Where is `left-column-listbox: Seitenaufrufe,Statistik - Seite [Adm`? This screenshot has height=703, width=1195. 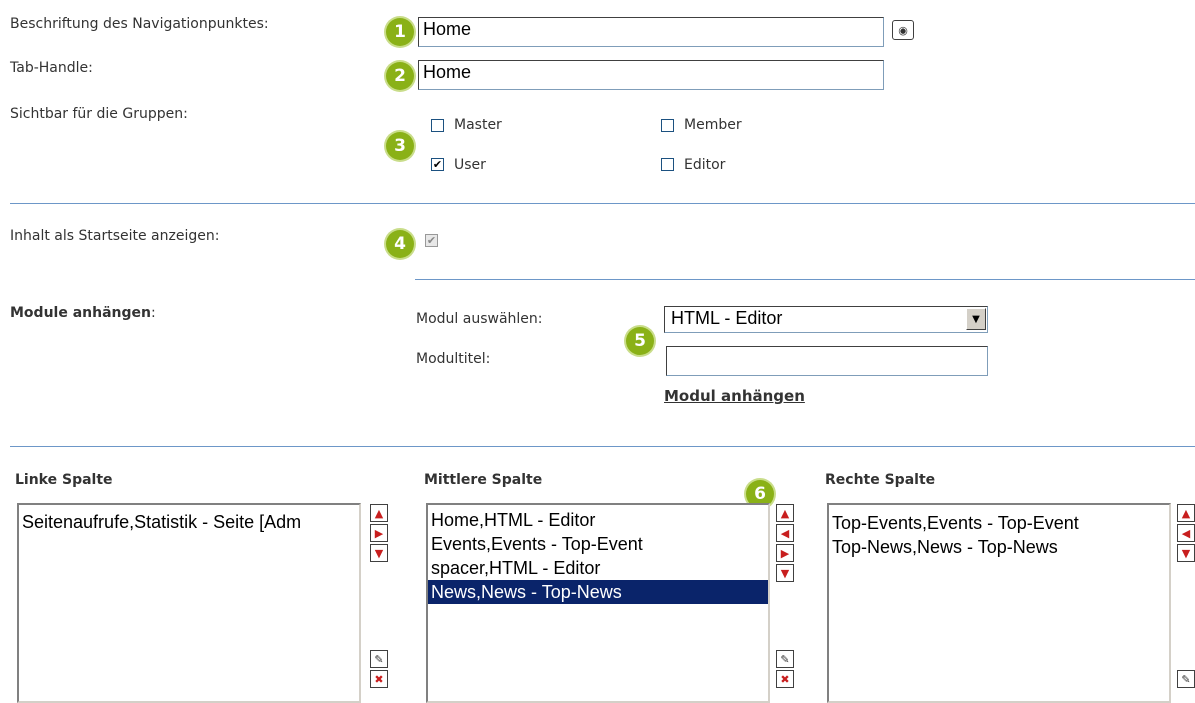
left-column-listbox: Seitenaufrufe,Statistik - Seite [Adm is located at coordinates (189, 603).